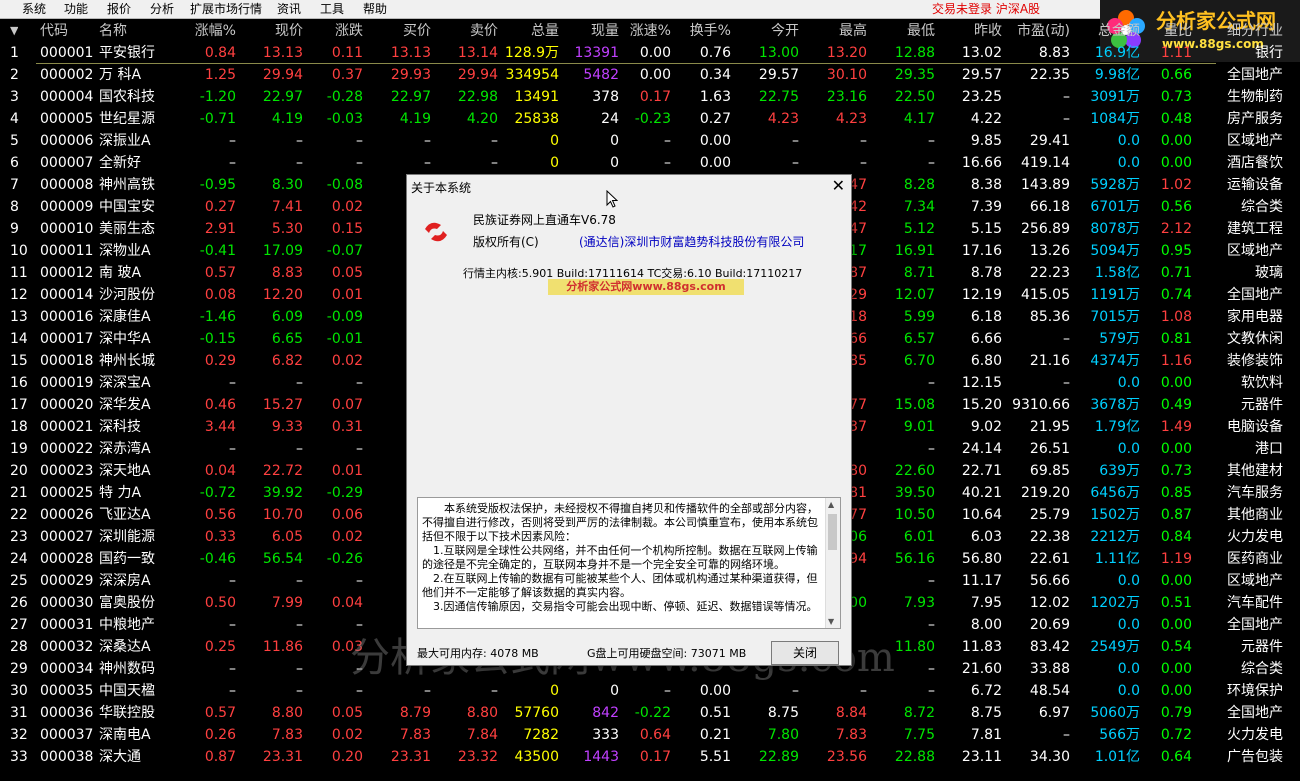 The image size is (1300, 781). What do you see at coordinates (1244, 31) in the screenshot?
I see `column-header: 细分行业` at bounding box center [1244, 31].